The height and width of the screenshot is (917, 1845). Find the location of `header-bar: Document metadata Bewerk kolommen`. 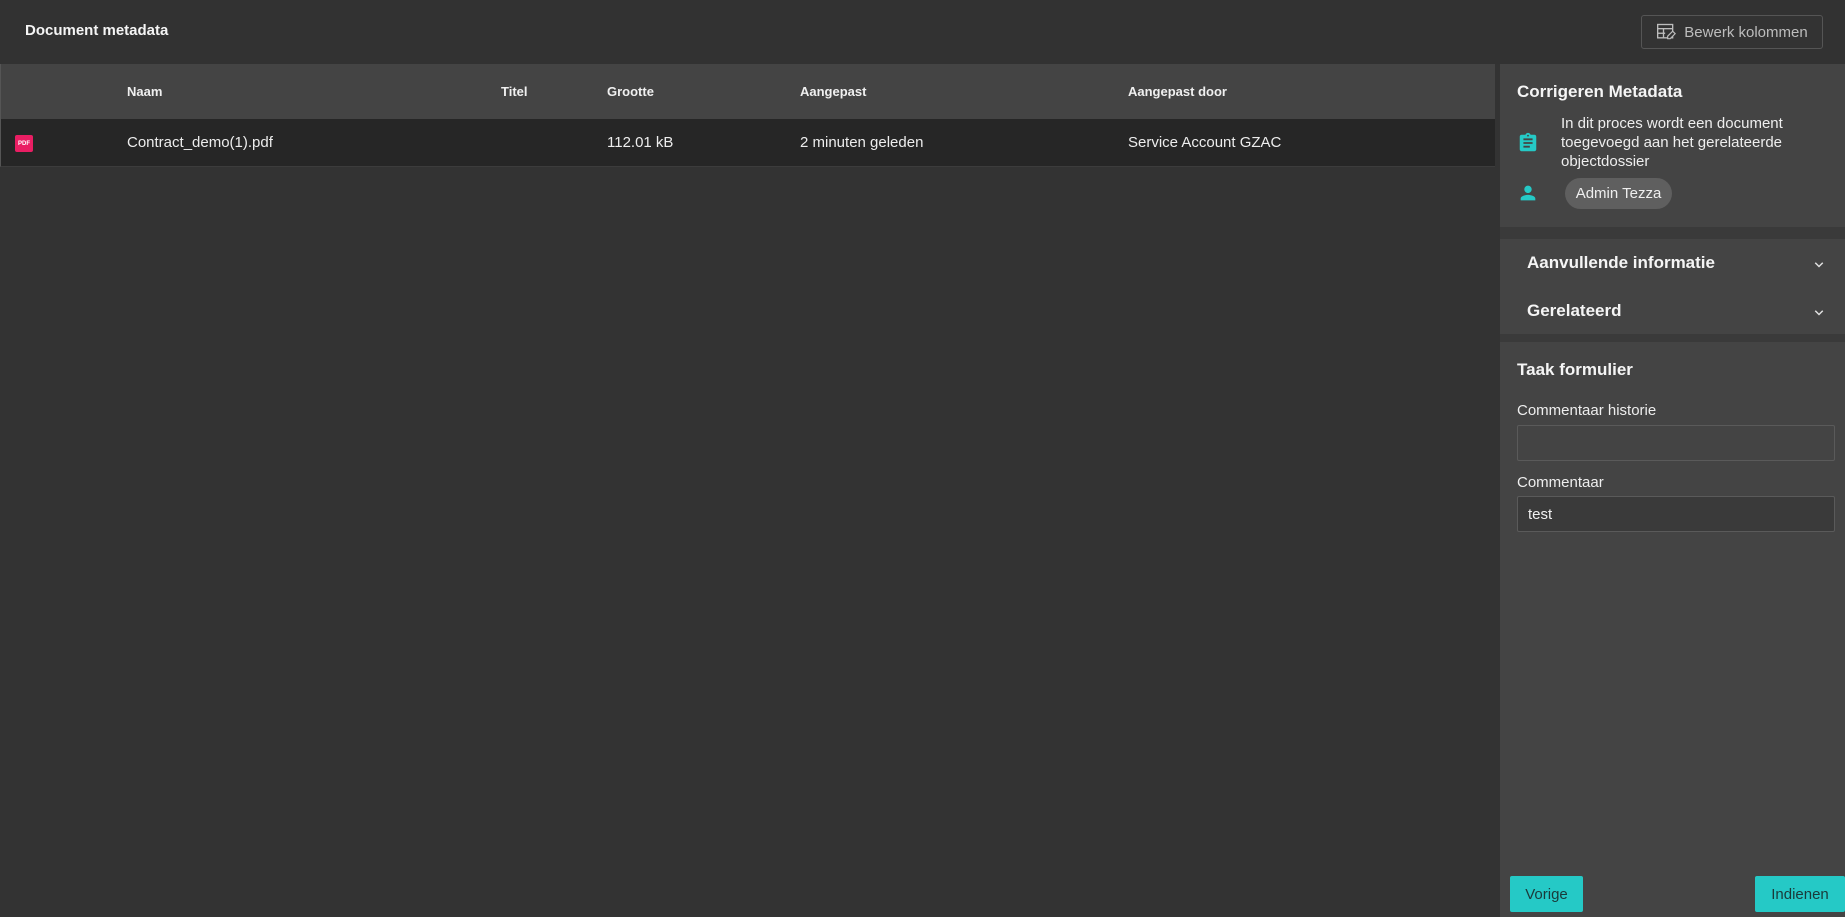

header-bar: Document metadata Bewerk kolommen is located at coordinates (922, 32).